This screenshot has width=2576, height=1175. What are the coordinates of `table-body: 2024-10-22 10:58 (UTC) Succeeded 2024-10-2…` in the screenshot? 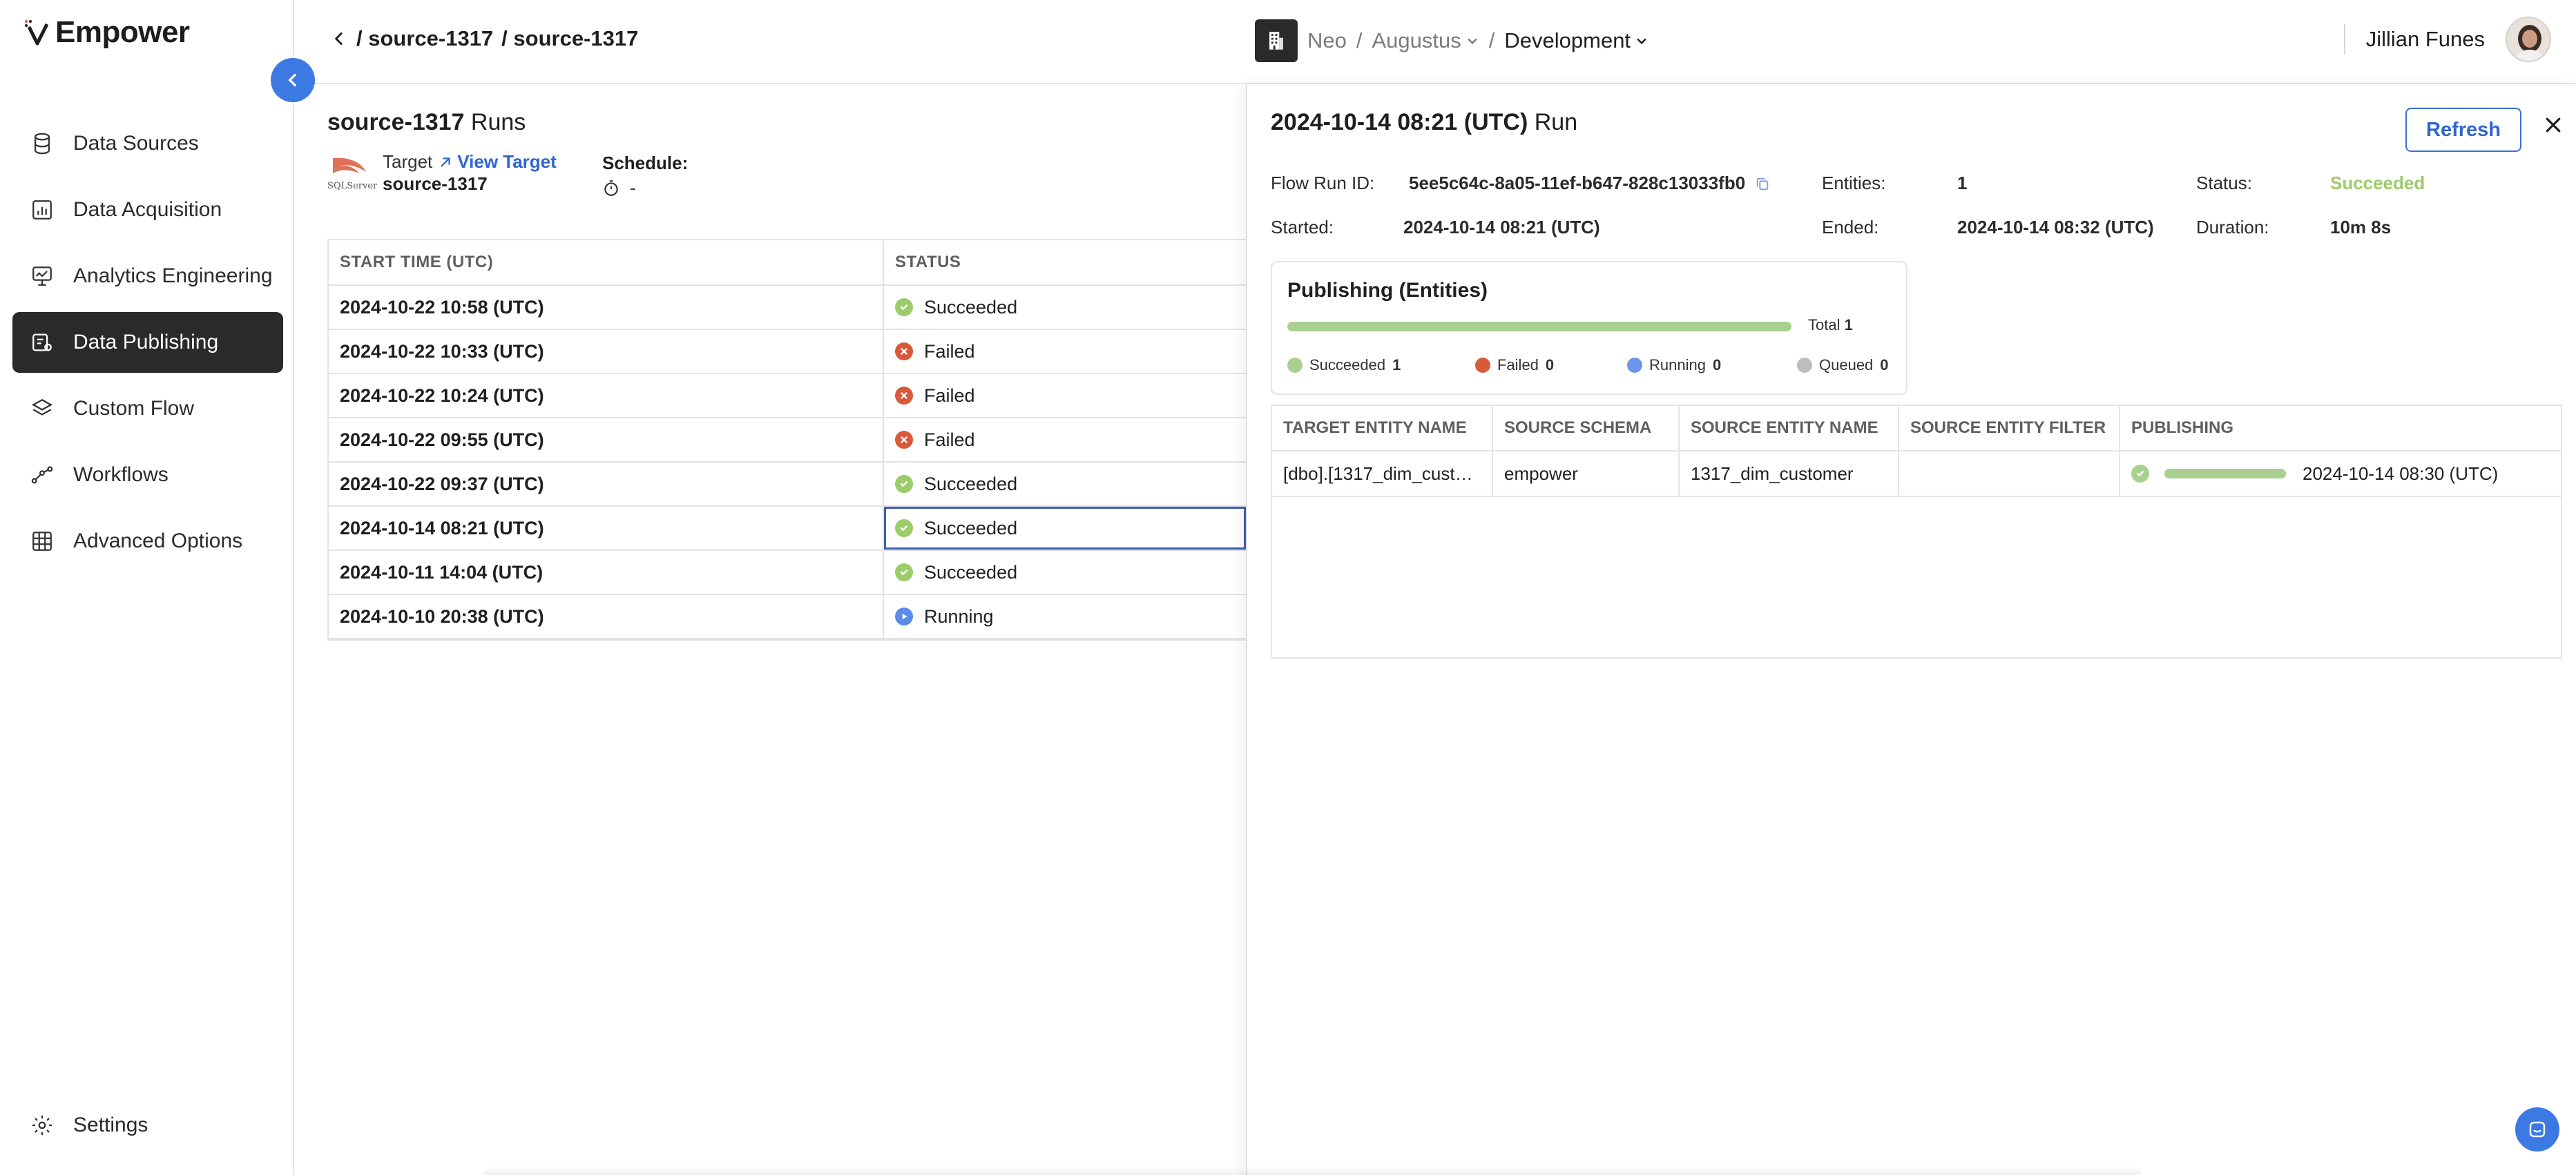 It's located at (787, 462).